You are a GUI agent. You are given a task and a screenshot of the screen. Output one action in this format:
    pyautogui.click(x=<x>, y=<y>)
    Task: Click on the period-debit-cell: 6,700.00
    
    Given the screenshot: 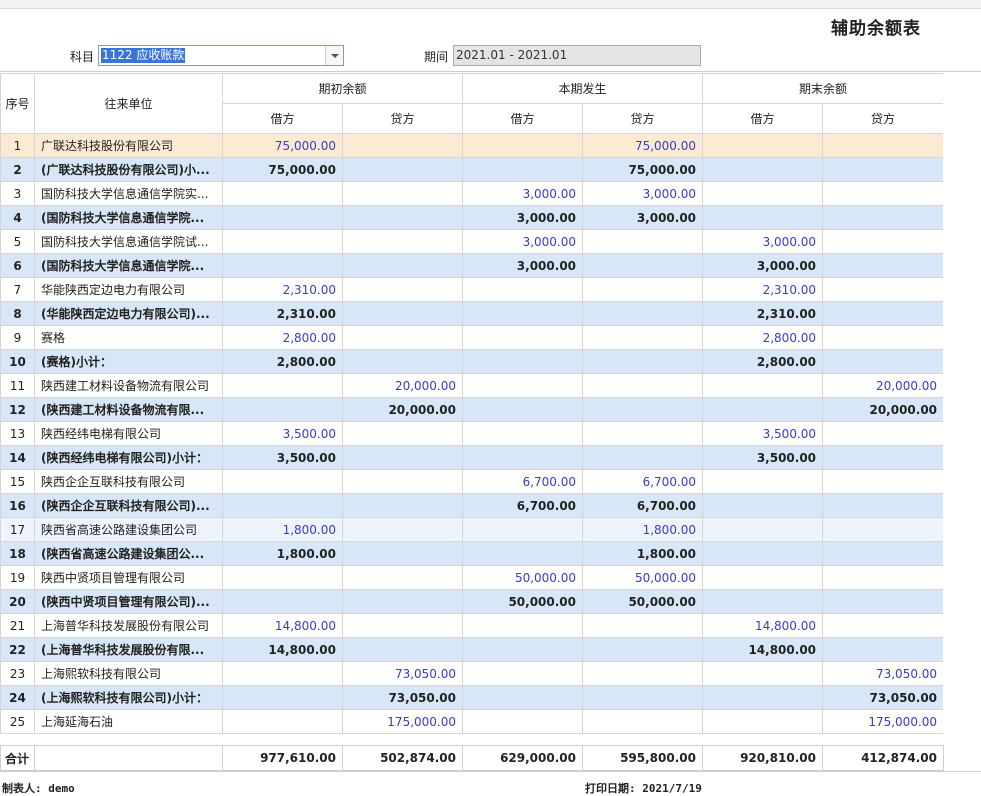 What is the action you would take?
    pyautogui.click(x=523, y=481)
    